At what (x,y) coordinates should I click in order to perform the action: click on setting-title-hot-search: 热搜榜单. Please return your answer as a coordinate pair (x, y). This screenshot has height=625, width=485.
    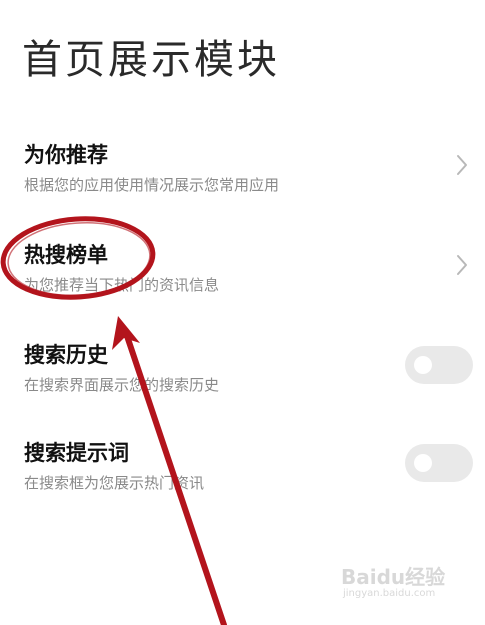
    Looking at the image, I should click on (66, 255).